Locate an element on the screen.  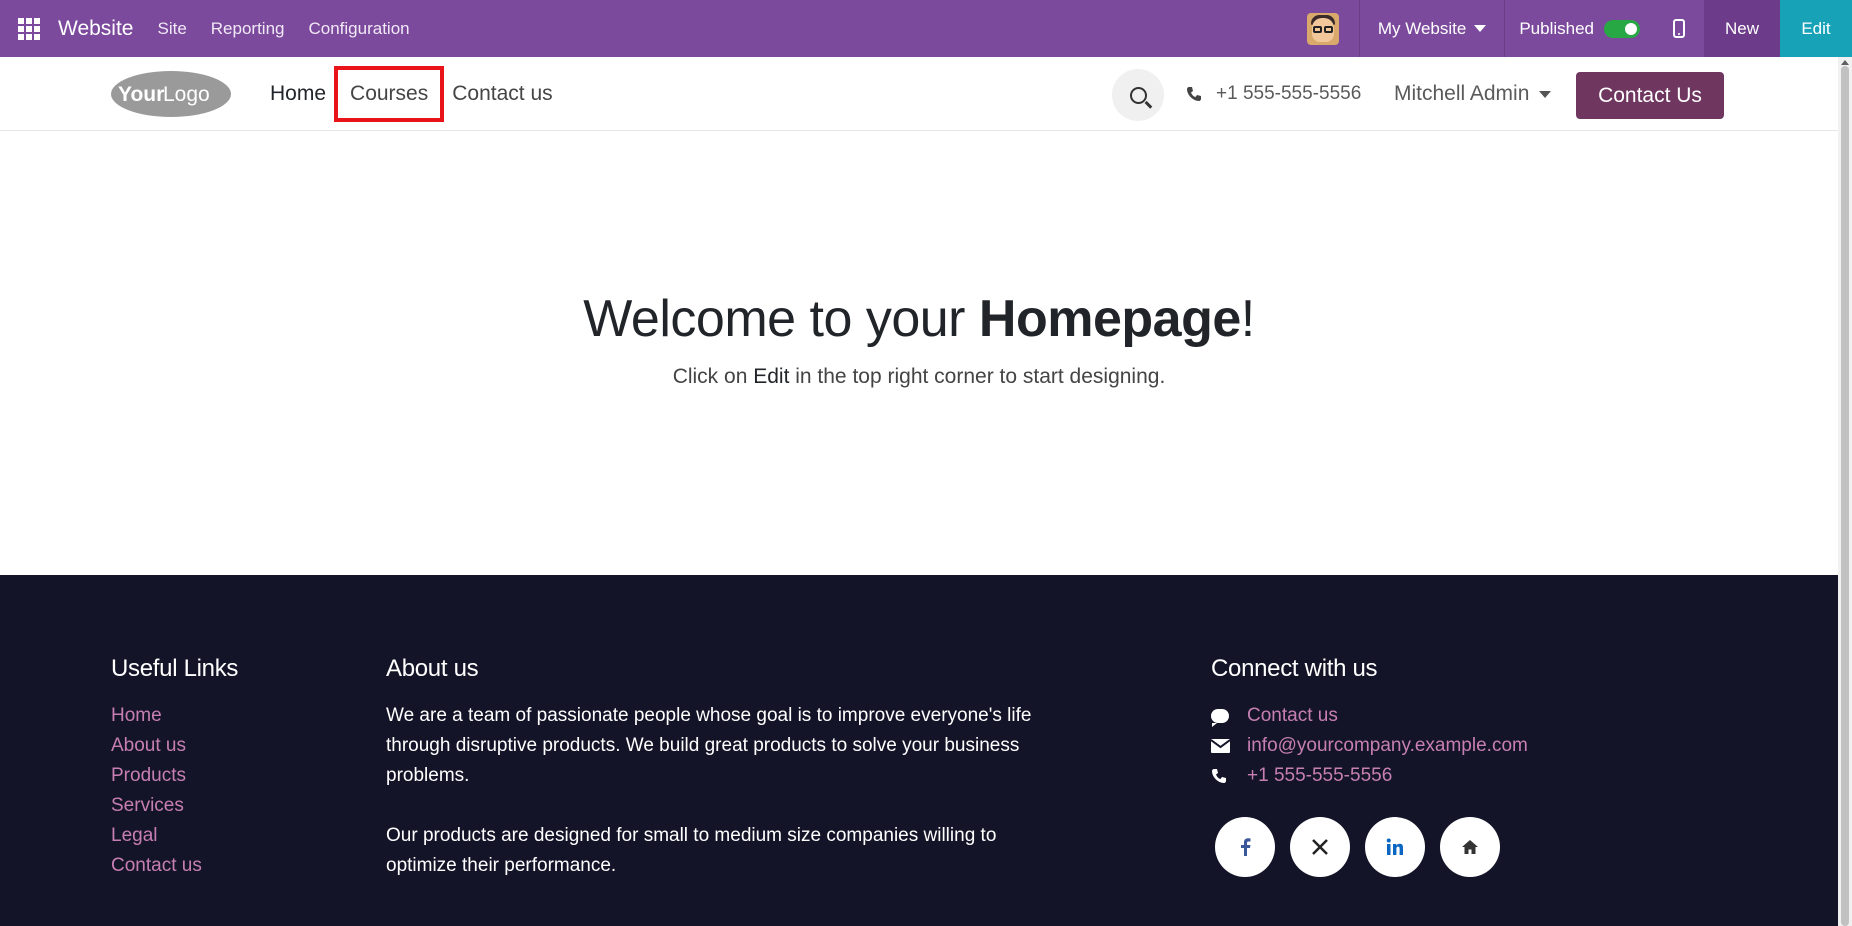
new-button: New is located at coordinates (1742, 28).